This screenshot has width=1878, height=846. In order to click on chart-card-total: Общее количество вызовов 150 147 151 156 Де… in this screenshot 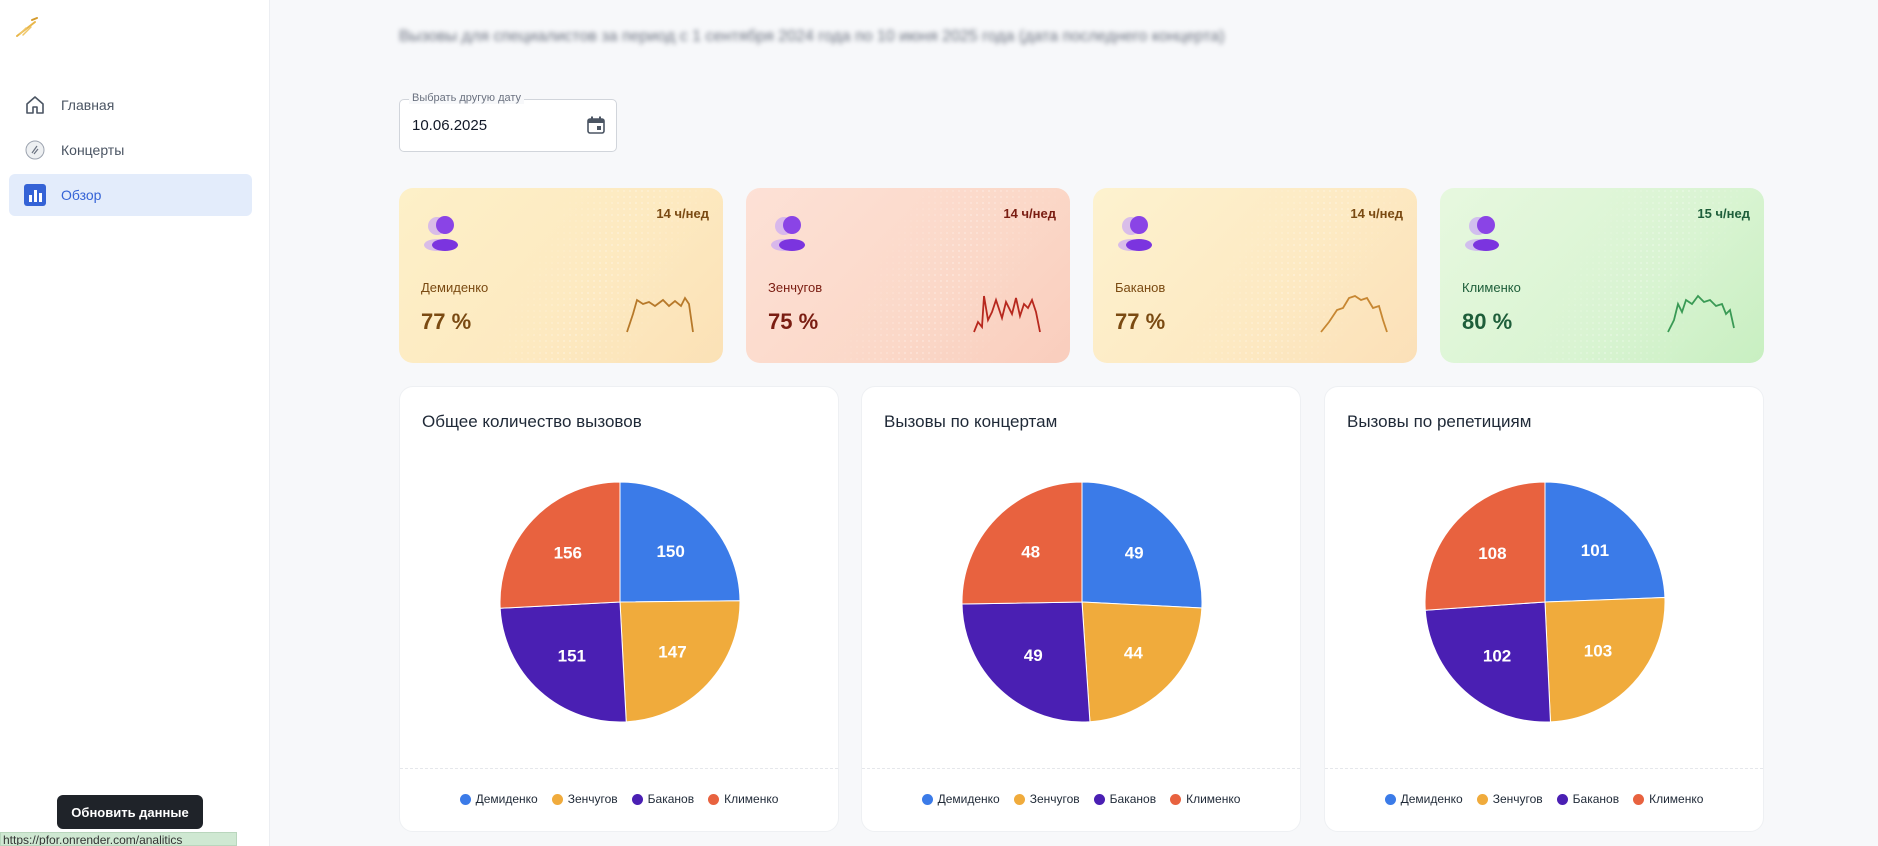, I will do `click(619, 609)`.